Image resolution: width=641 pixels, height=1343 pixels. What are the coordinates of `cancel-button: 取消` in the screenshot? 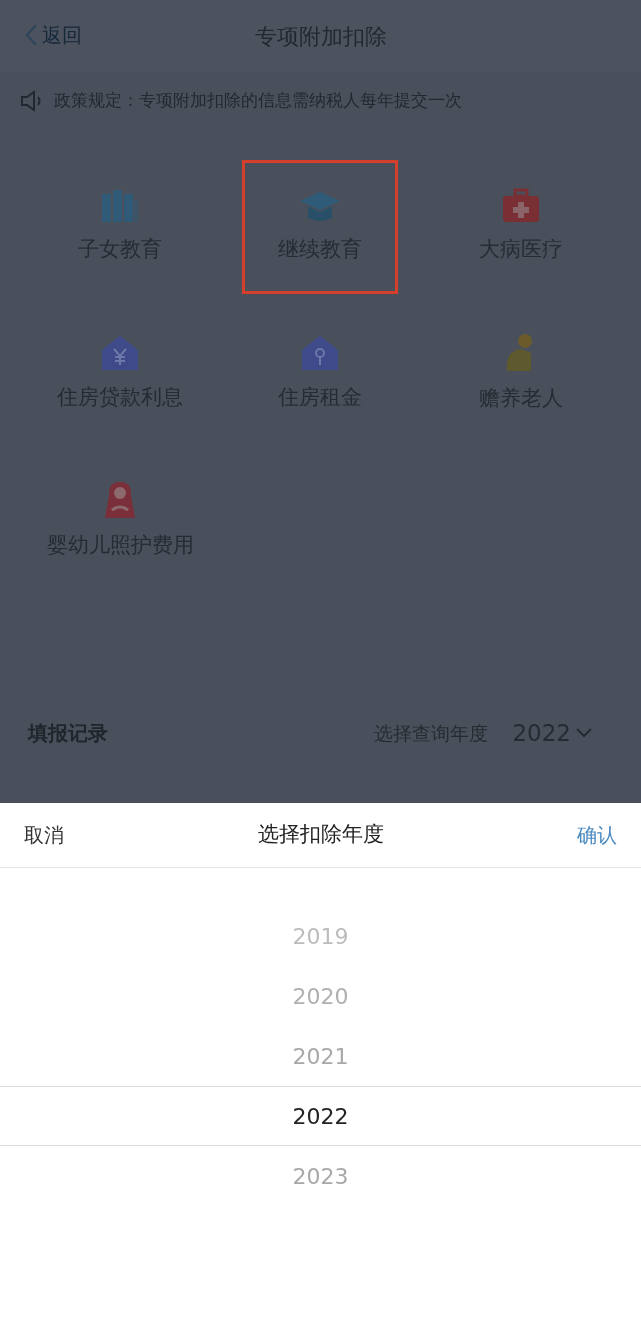 It's located at (44, 835).